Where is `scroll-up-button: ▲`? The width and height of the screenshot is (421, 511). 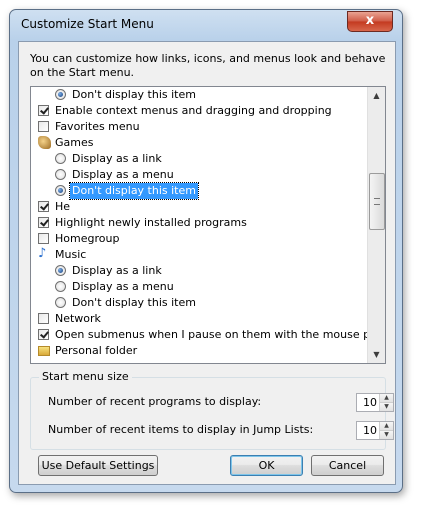 scroll-up-button: ▲ is located at coordinates (376, 95).